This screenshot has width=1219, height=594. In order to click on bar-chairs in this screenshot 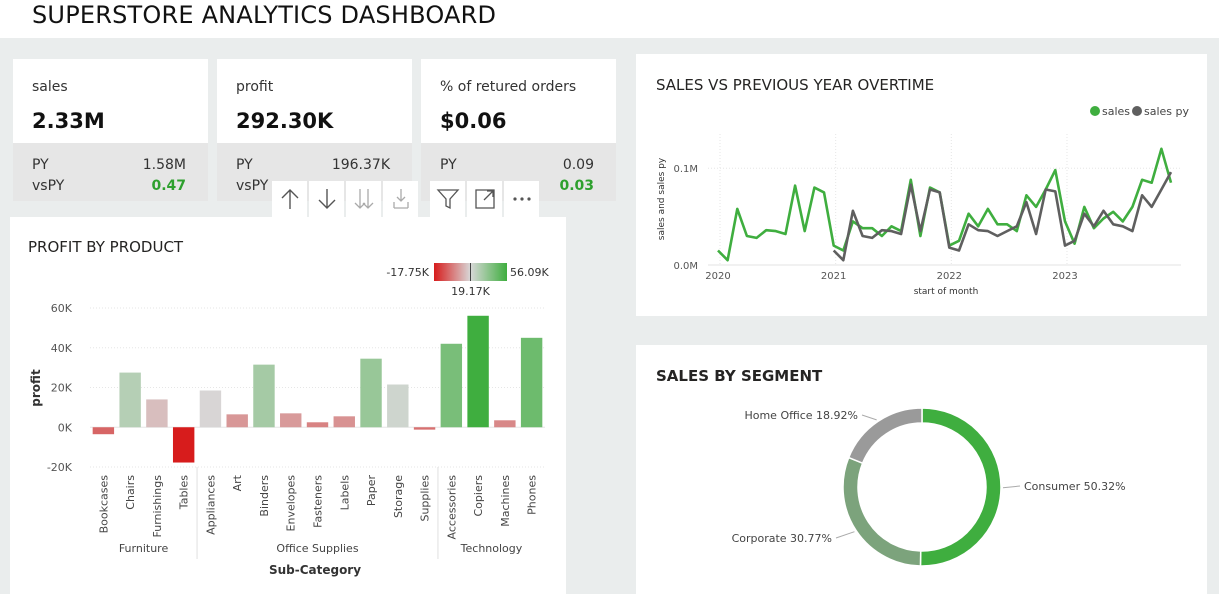, I will do `click(130, 400)`.